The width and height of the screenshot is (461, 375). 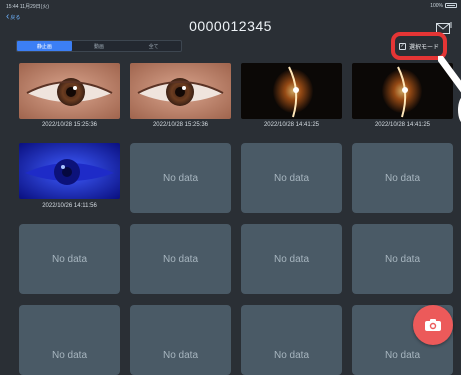 I want to click on navigation-bar: ‹ 戻る 0000012345, so click(x=230, y=23).